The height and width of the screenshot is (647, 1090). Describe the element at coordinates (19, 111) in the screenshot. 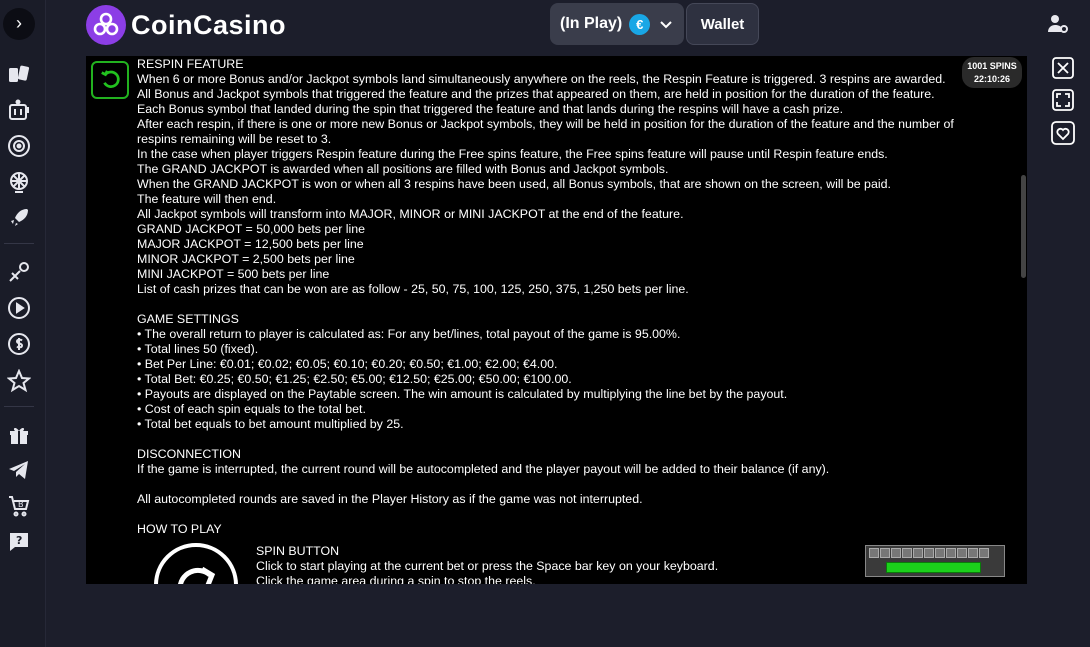

I see `slot-machine-icon` at that location.